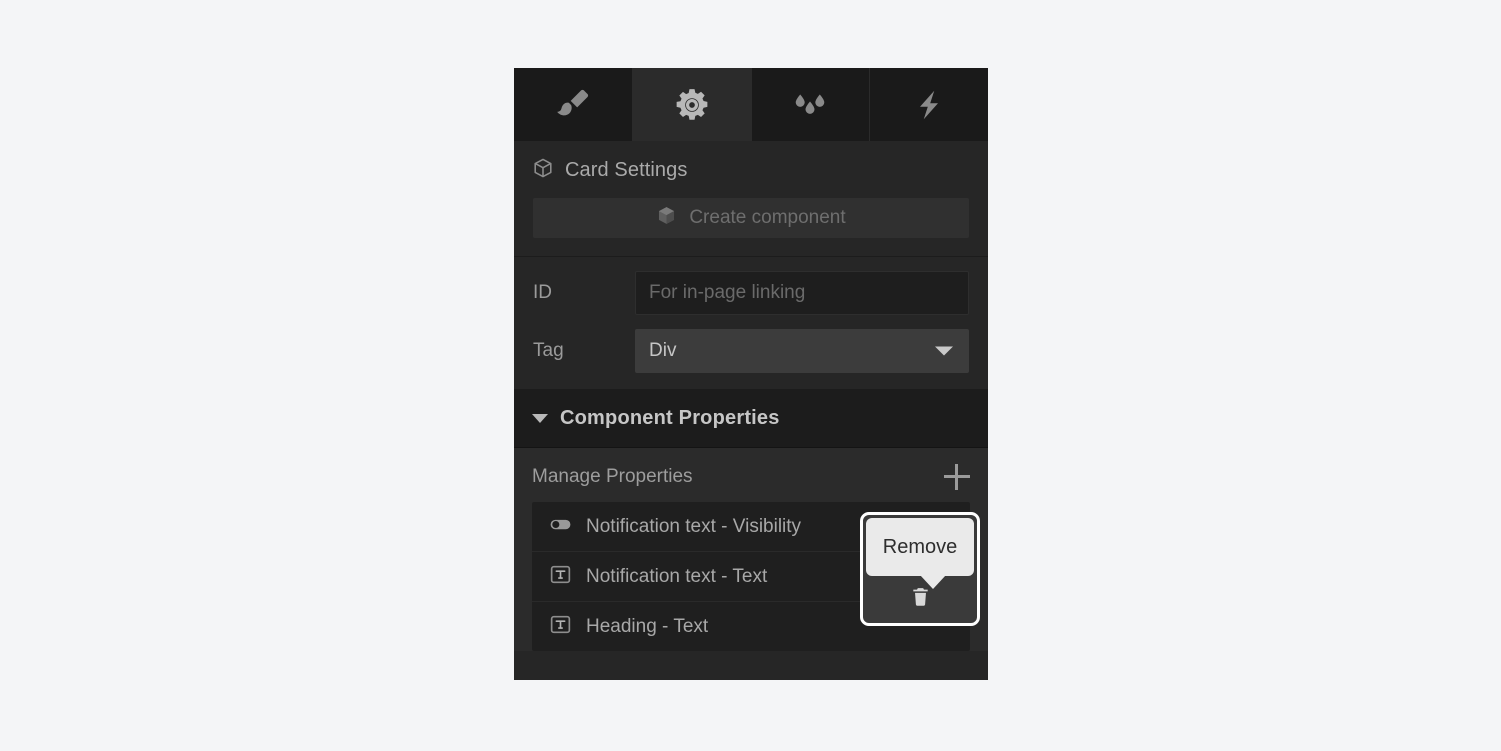  What do you see at coordinates (751, 162) in the screenshot?
I see `card-settings-header: Card Settings` at bounding box center [751, 162].